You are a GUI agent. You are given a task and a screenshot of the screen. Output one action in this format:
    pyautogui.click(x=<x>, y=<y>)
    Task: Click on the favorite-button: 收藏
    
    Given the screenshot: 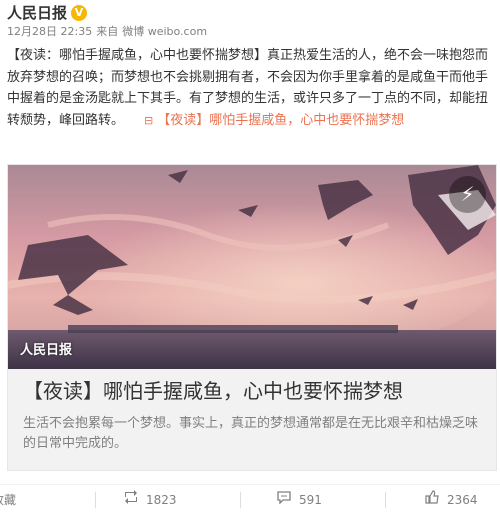 What is the action you would take?
    pyautogui.click(x=8, y=500)
    